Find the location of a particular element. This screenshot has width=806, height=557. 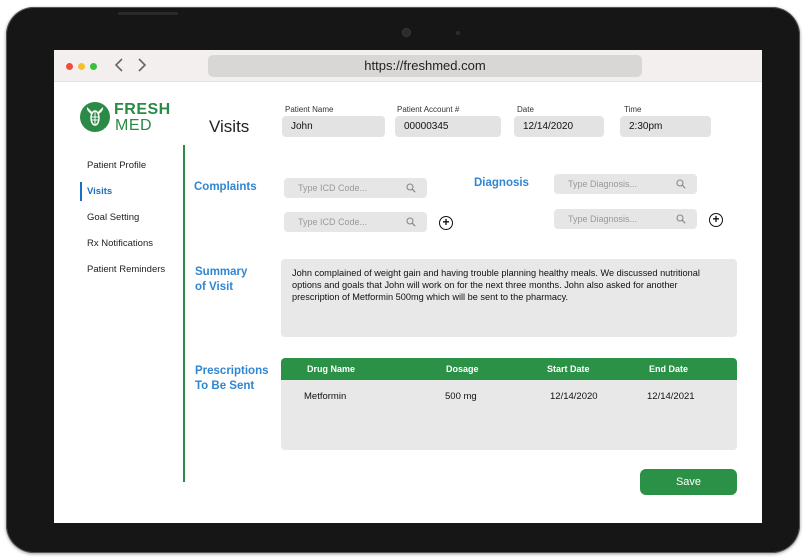

summary-label: Summary of Visit is located at coordinates (221, 280).